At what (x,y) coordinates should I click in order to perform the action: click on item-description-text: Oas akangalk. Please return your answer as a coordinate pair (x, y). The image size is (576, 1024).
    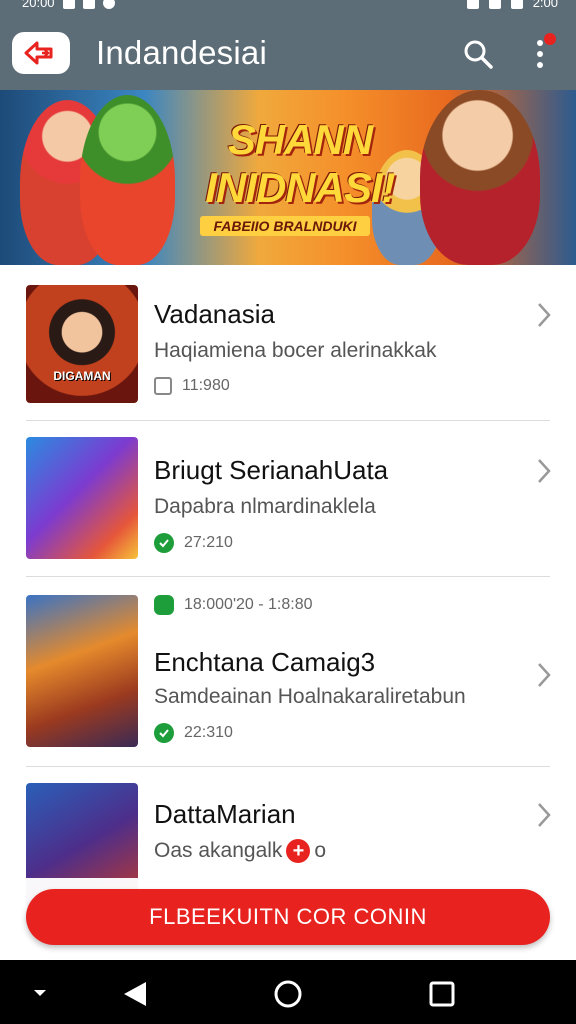
    Looking at the image, I should click on (218, 850).